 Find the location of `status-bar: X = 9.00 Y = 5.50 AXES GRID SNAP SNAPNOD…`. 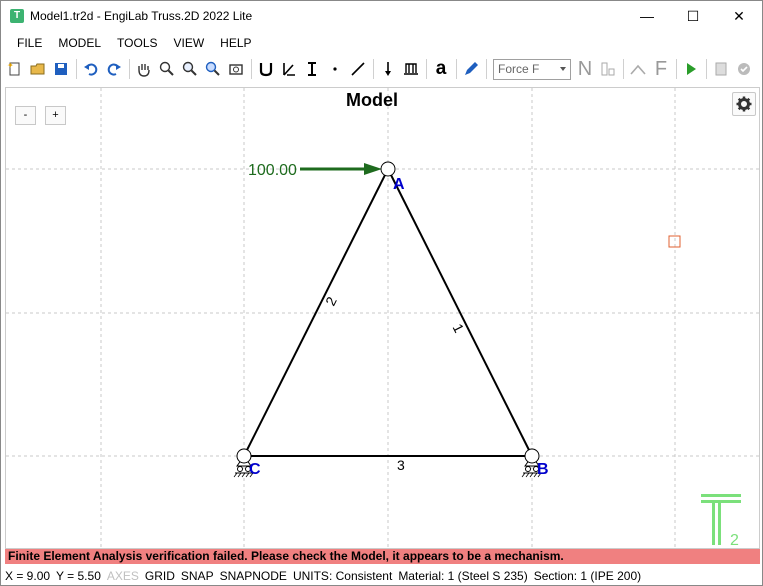

status-bar: X = 9.00 Y = 5.50 AXES GRID SNAP SNAPNOD… is located at coordinates (381, 576).